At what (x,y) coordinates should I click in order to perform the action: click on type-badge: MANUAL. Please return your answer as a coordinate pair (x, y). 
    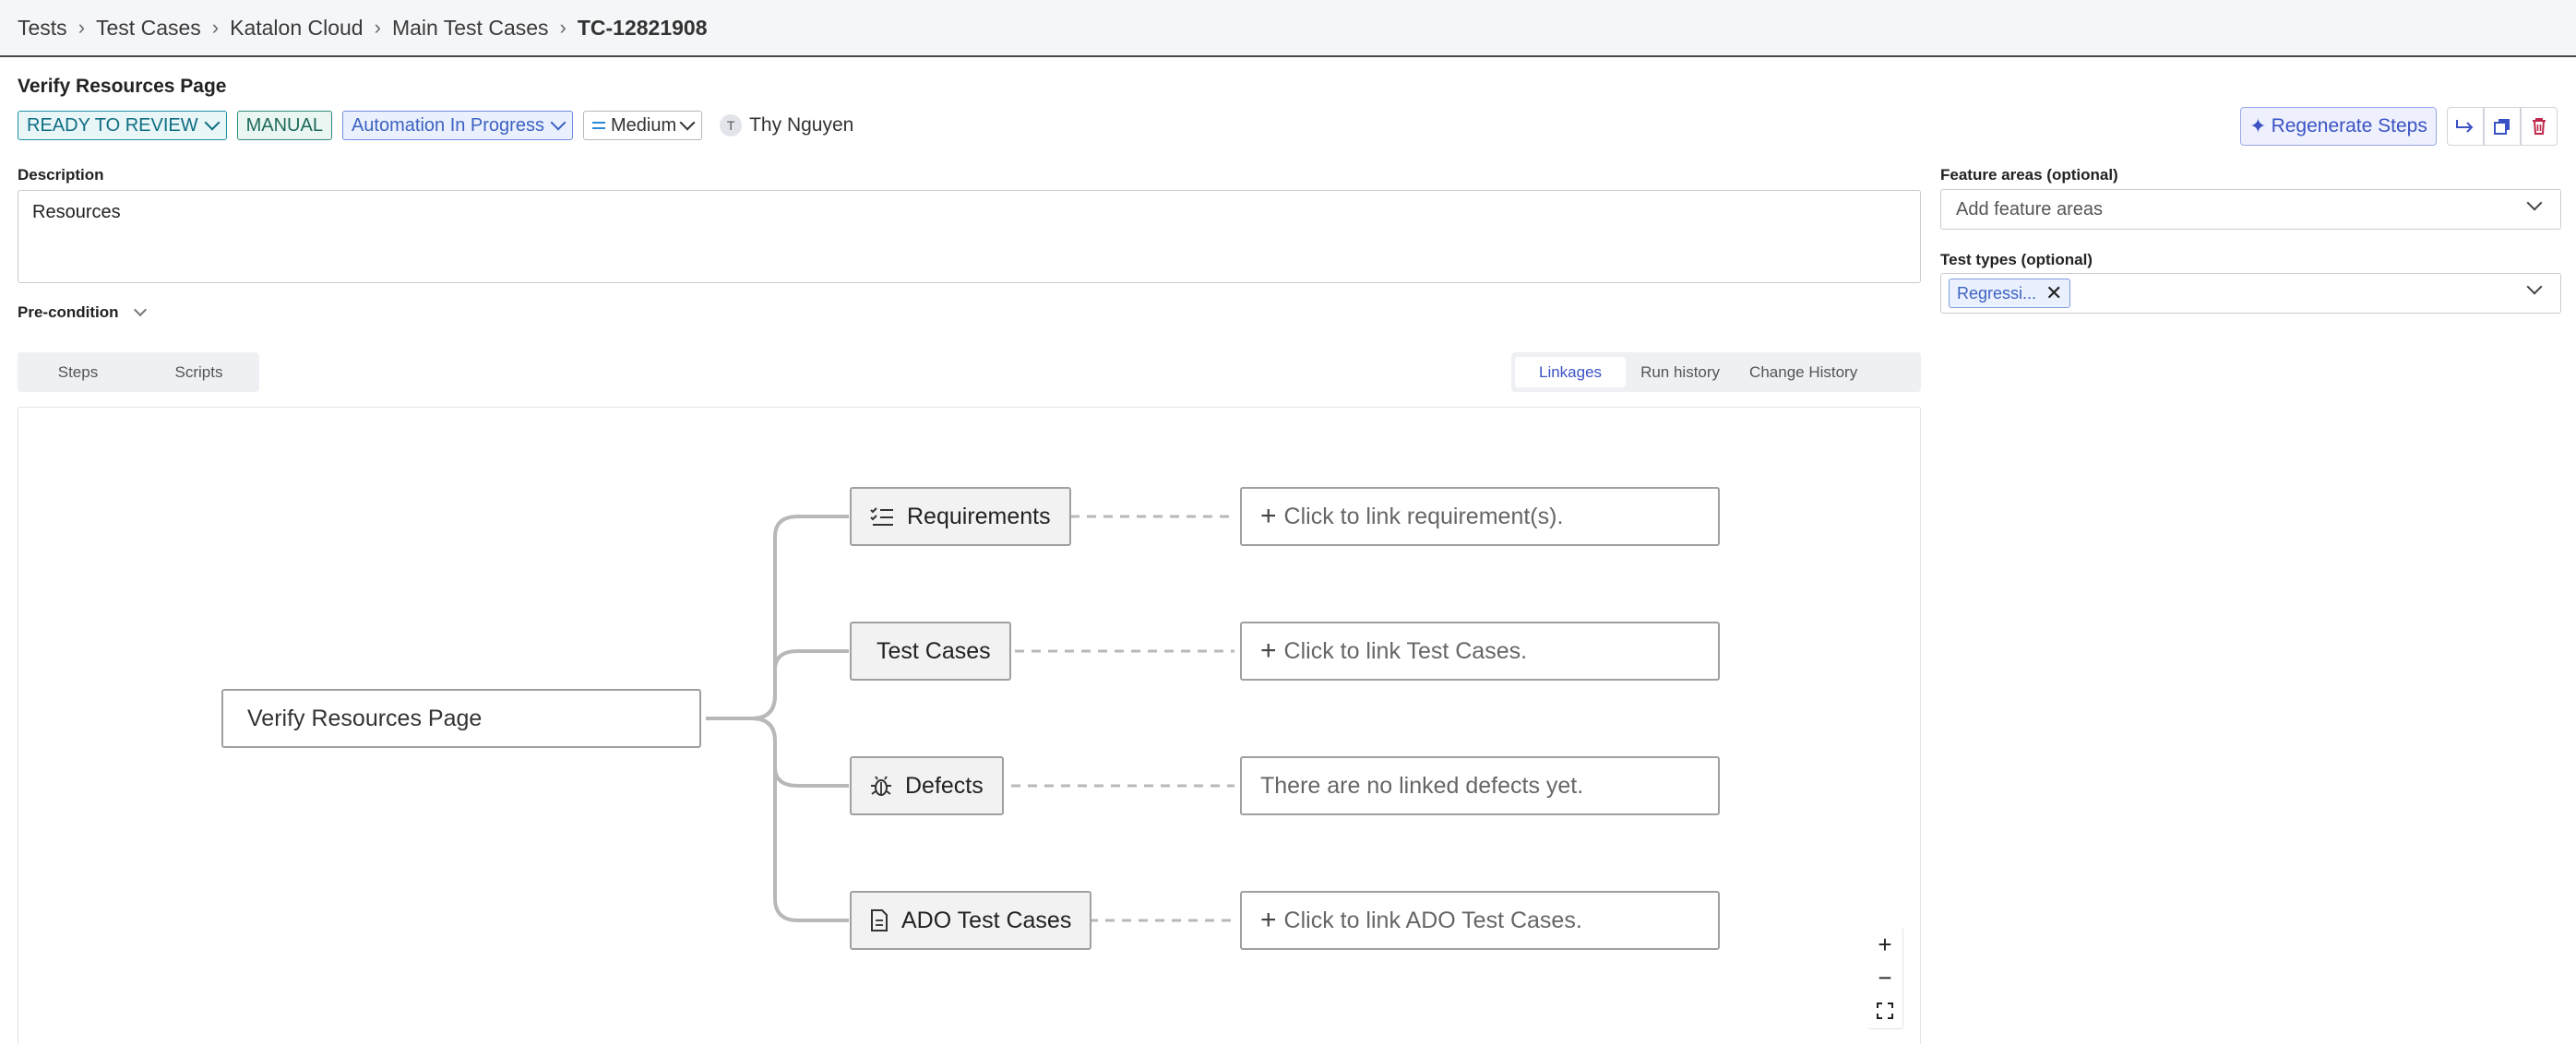
    Looking at the image, I should click on (284, 126).